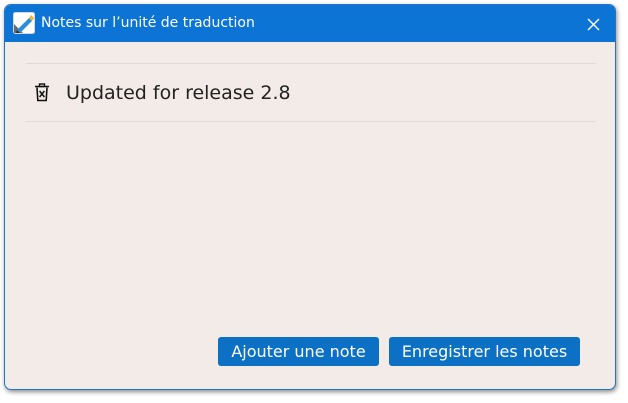 The image size is (628, 403). What do you see at coordinates (178, 93) in the screenshot?
I see `note-text: Updated for release 2.8` at bounding box center [178, 93].